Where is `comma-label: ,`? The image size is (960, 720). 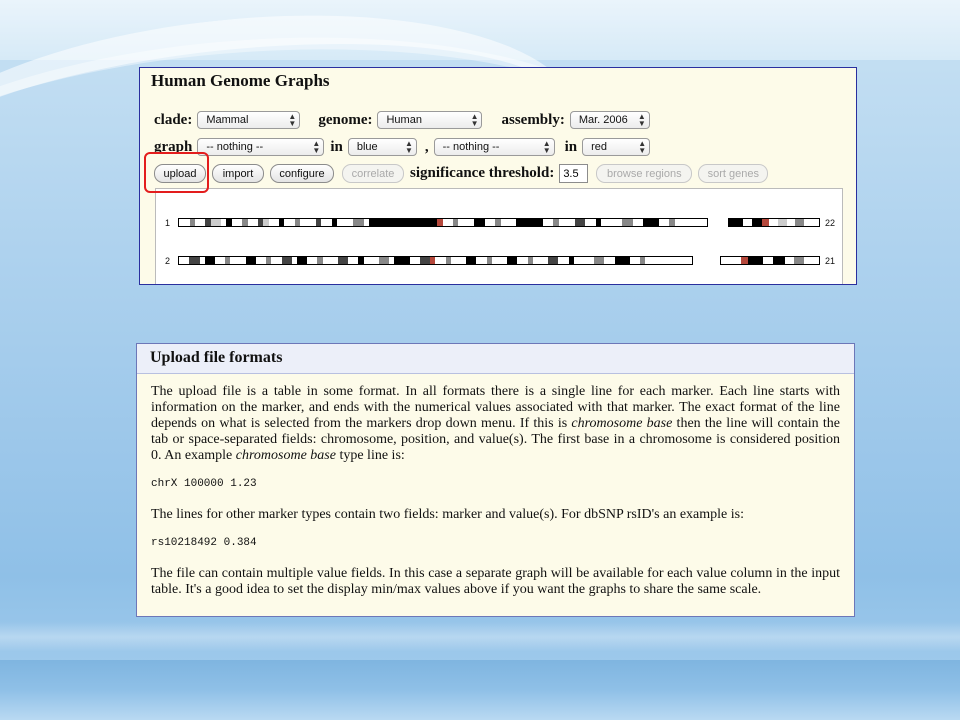
comma-label: , is located at coordinates (426, 146).